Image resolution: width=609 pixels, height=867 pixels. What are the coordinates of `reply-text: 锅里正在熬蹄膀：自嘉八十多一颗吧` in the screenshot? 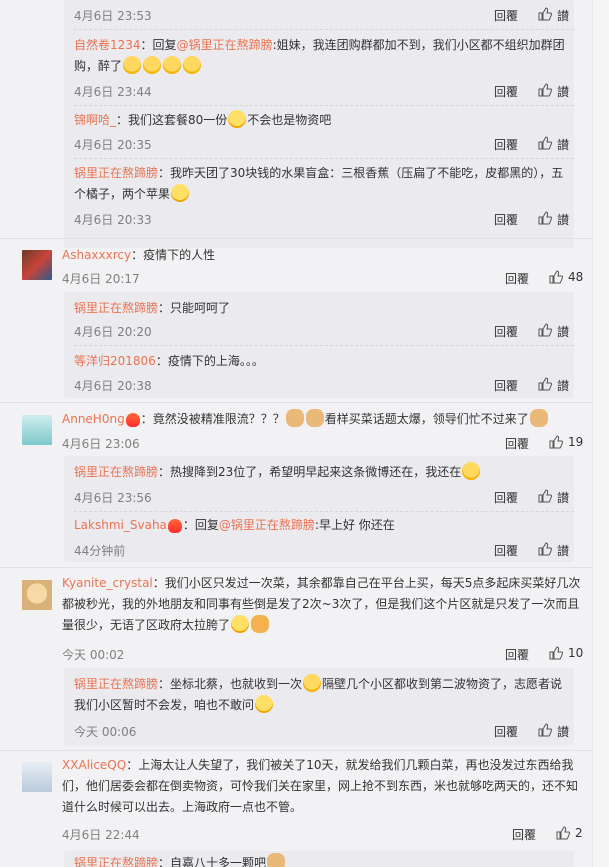 It's located at (324, 860).